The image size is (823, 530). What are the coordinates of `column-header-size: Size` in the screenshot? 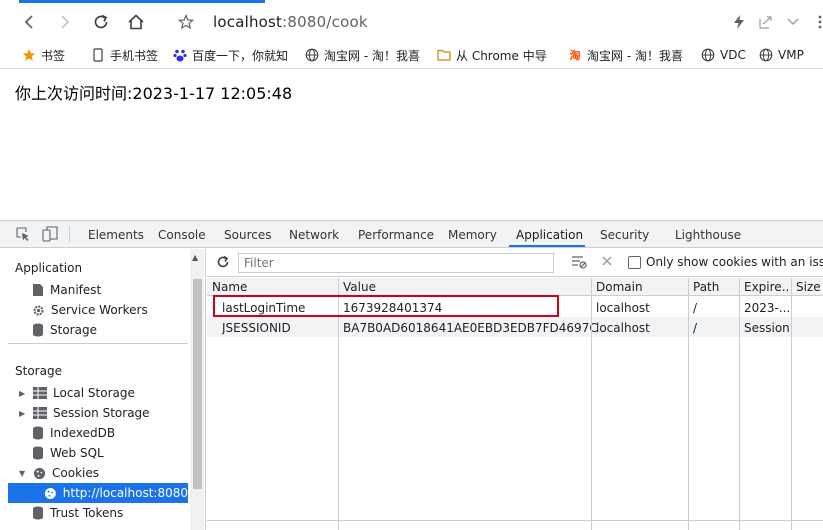 It's located at (808, 287).